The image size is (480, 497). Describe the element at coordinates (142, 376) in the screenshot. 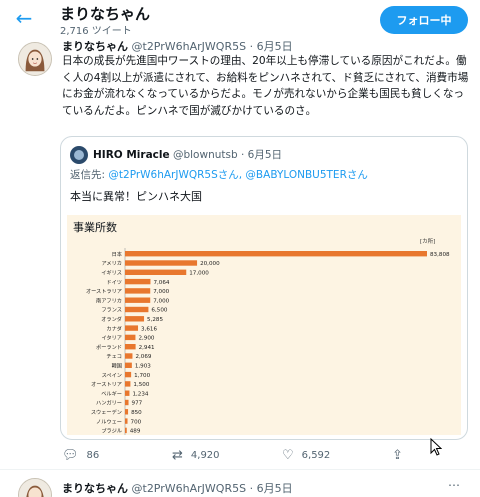

I see `chart-value-label: 1,700` at that location.